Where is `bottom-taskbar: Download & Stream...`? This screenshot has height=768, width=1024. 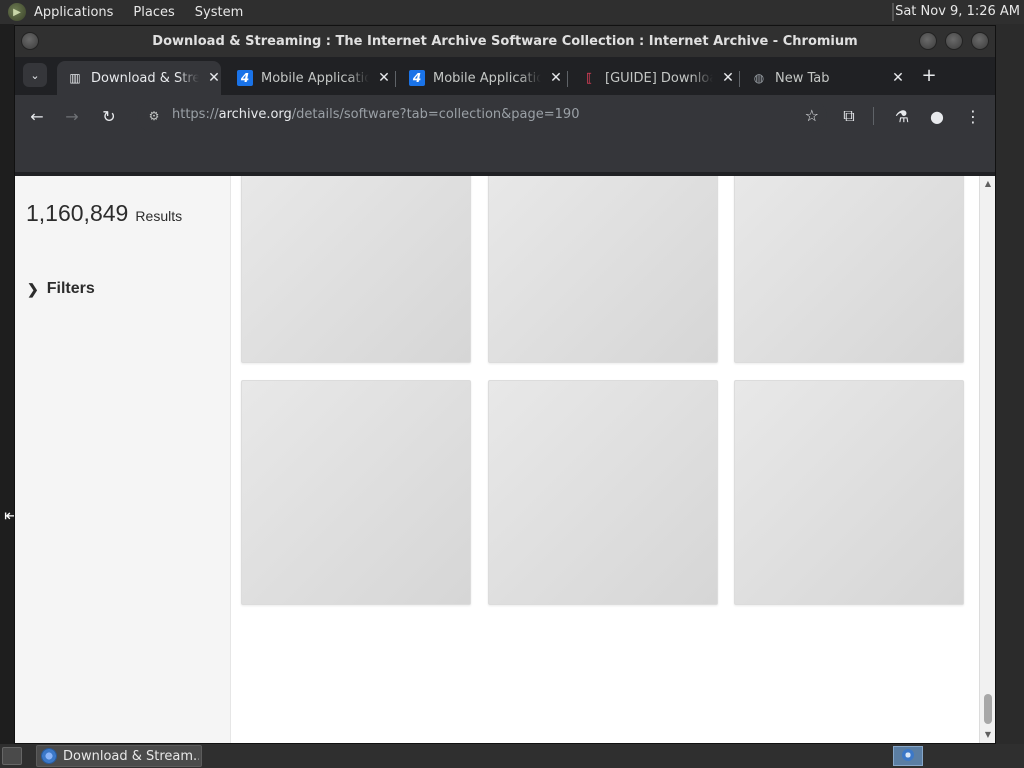 bottom-taskbar: Download & Stream... is located at coordinates (512, 756).